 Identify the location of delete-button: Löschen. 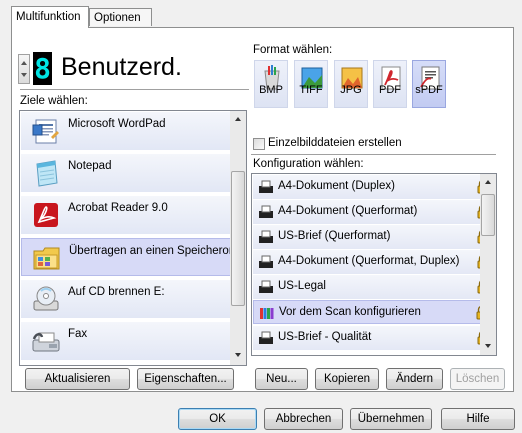
(477, 379).